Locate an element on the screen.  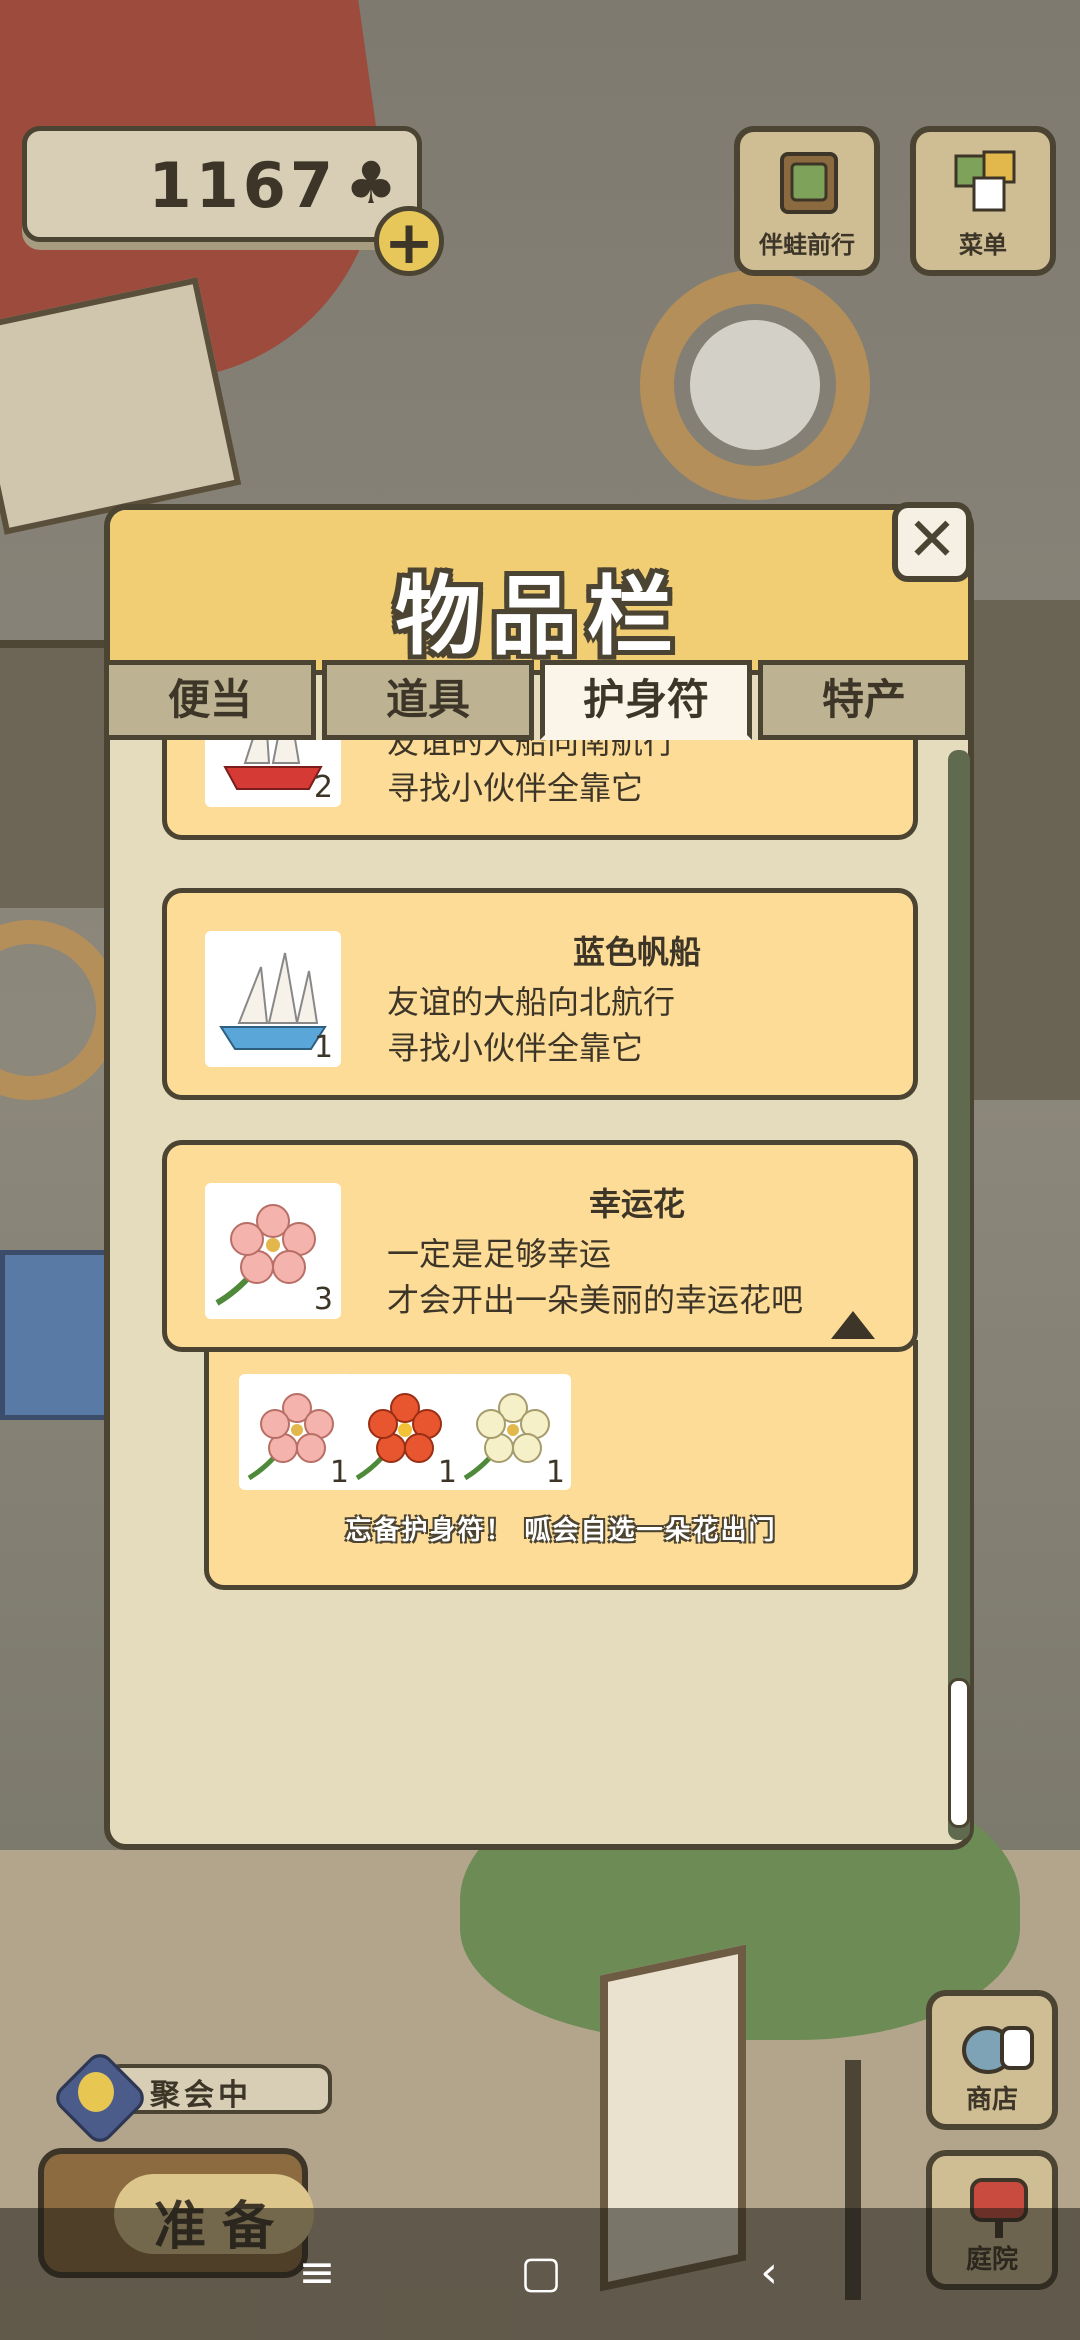
party-status: 聚会中 is located at coordinates (191, 2098).